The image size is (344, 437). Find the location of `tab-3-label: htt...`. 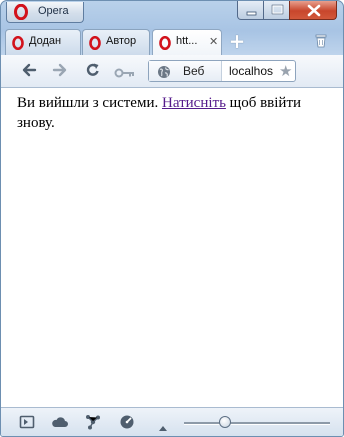

tab-3-label: htt... is located at coordinates (187, 41).